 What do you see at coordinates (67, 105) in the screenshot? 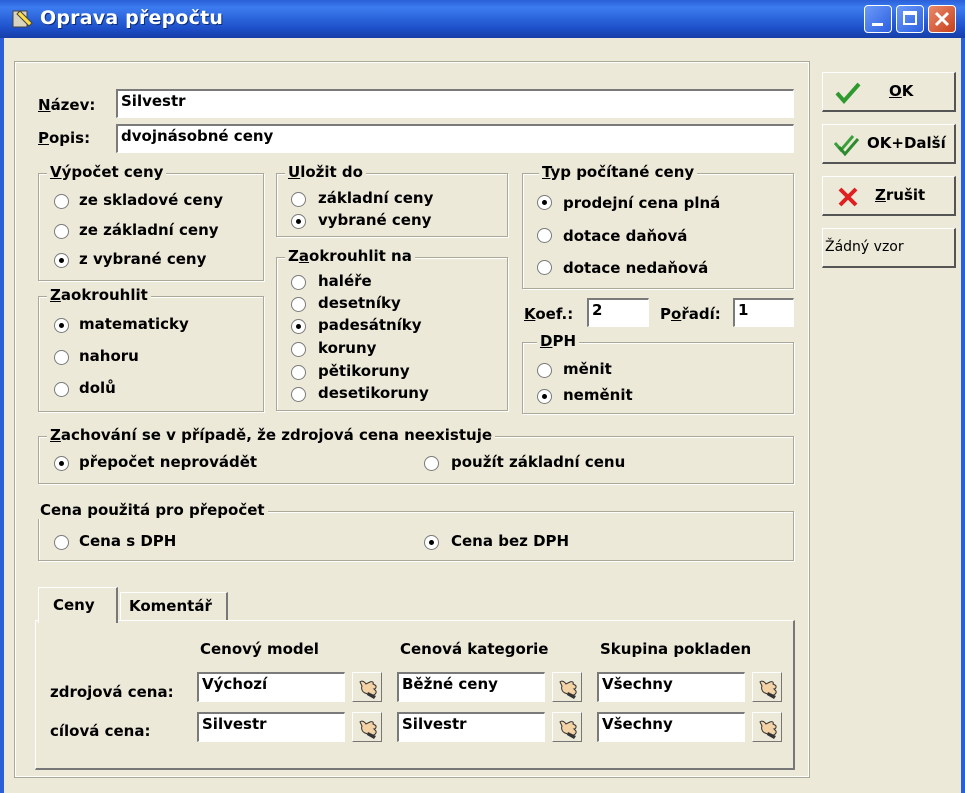
I see `nazev-label: Název:` at bounding box center [67, 105].